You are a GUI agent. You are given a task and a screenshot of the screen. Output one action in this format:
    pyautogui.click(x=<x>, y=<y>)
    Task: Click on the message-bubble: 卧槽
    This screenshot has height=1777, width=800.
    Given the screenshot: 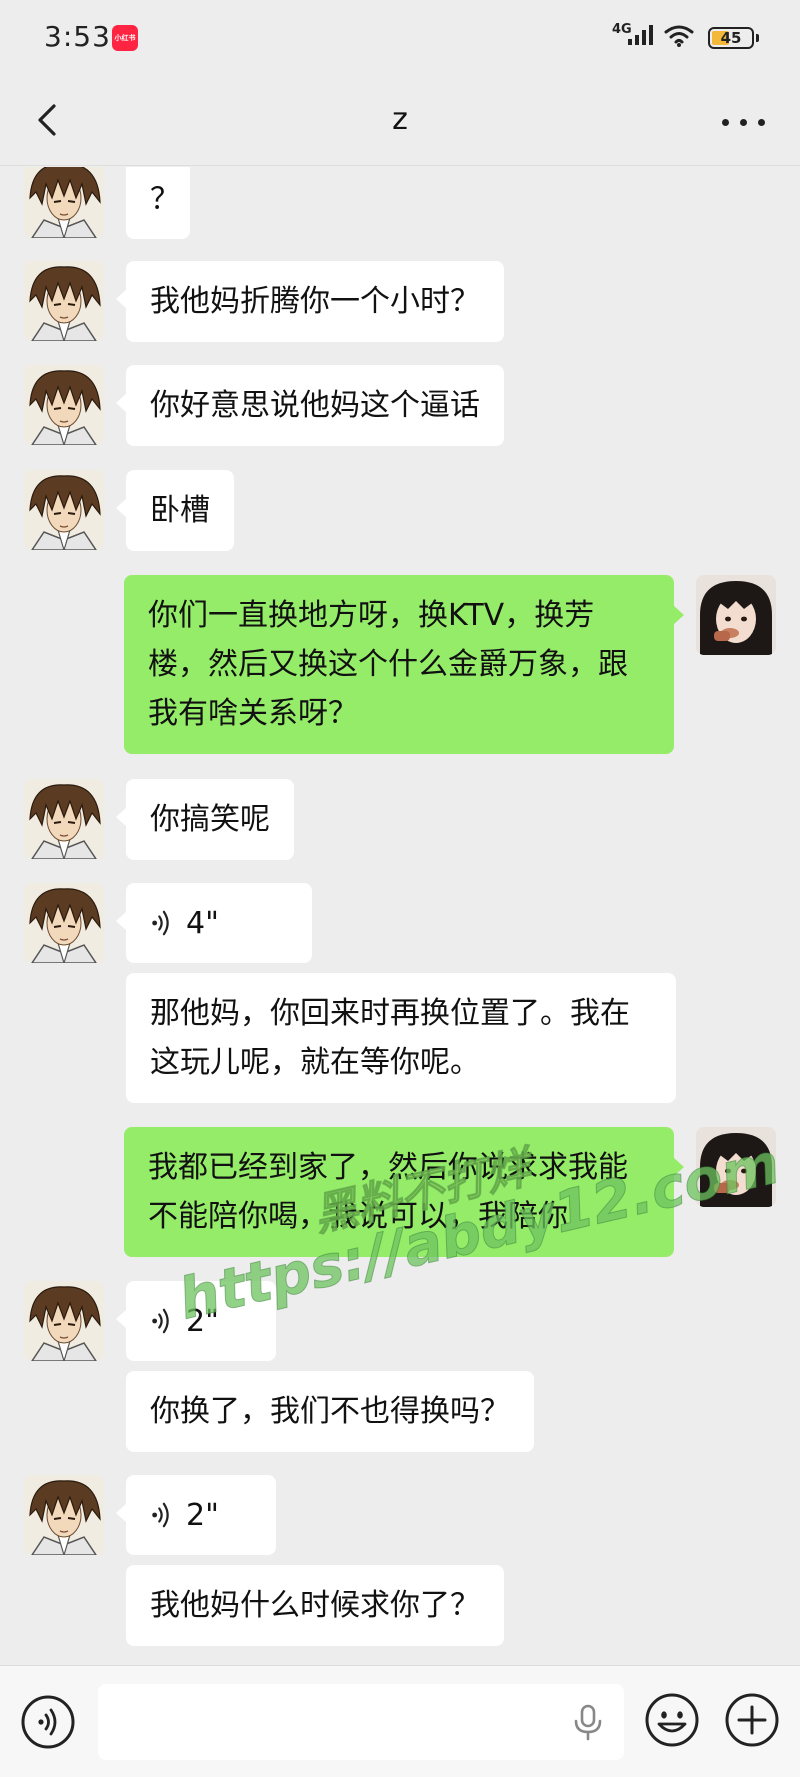 What is the action you would take?
    pyautogui.click(x=175, y=510)
    